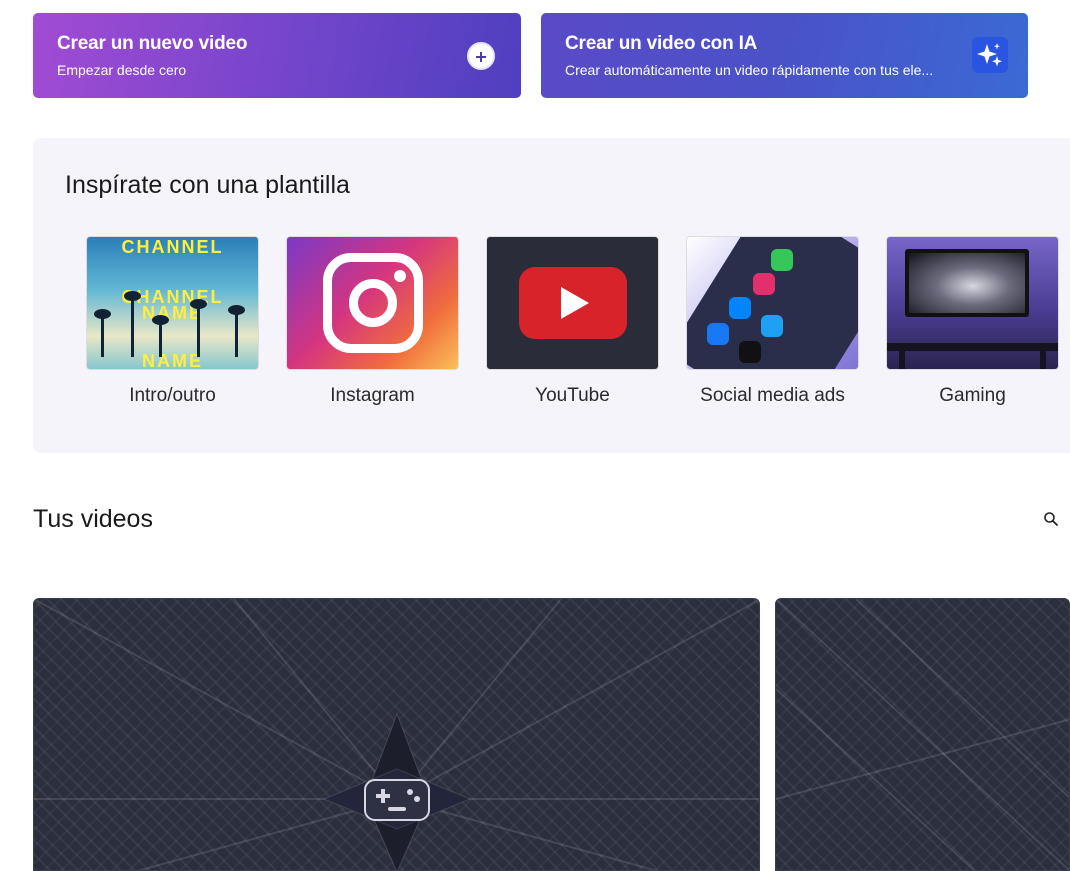 The width and height of the screenshot is (1070, 871). I want to click on twitter-icon, so click(772, 326).